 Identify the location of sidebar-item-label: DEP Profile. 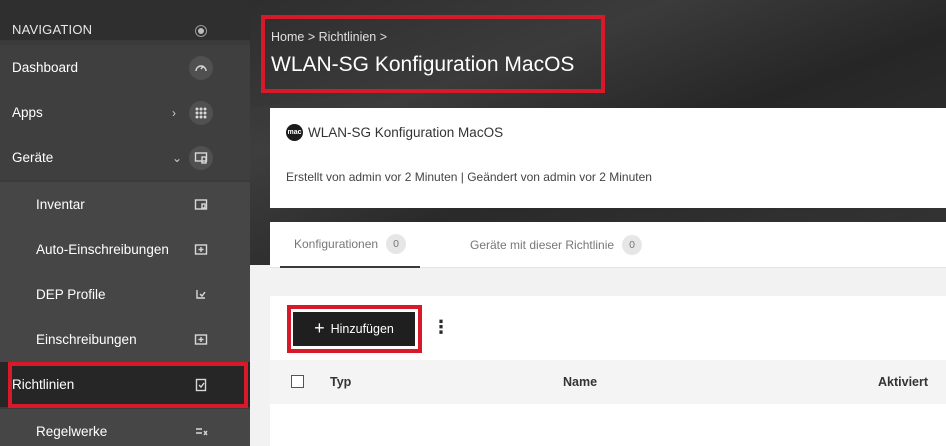
(71, 294).